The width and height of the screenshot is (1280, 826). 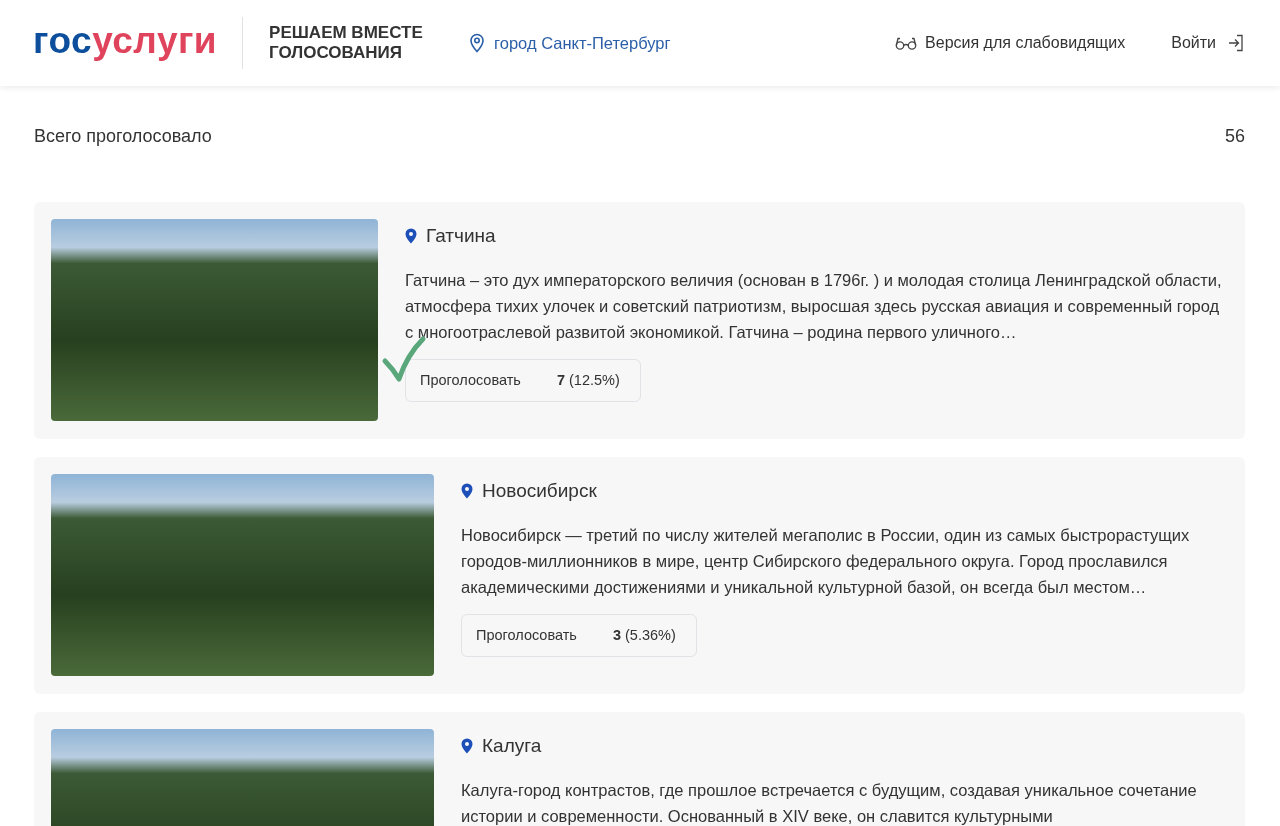 What do you see at coordinates (123, 136) in the screenshot?
I see `total-votes-label: Всего проголосовало` at bounding box center [123, 136].